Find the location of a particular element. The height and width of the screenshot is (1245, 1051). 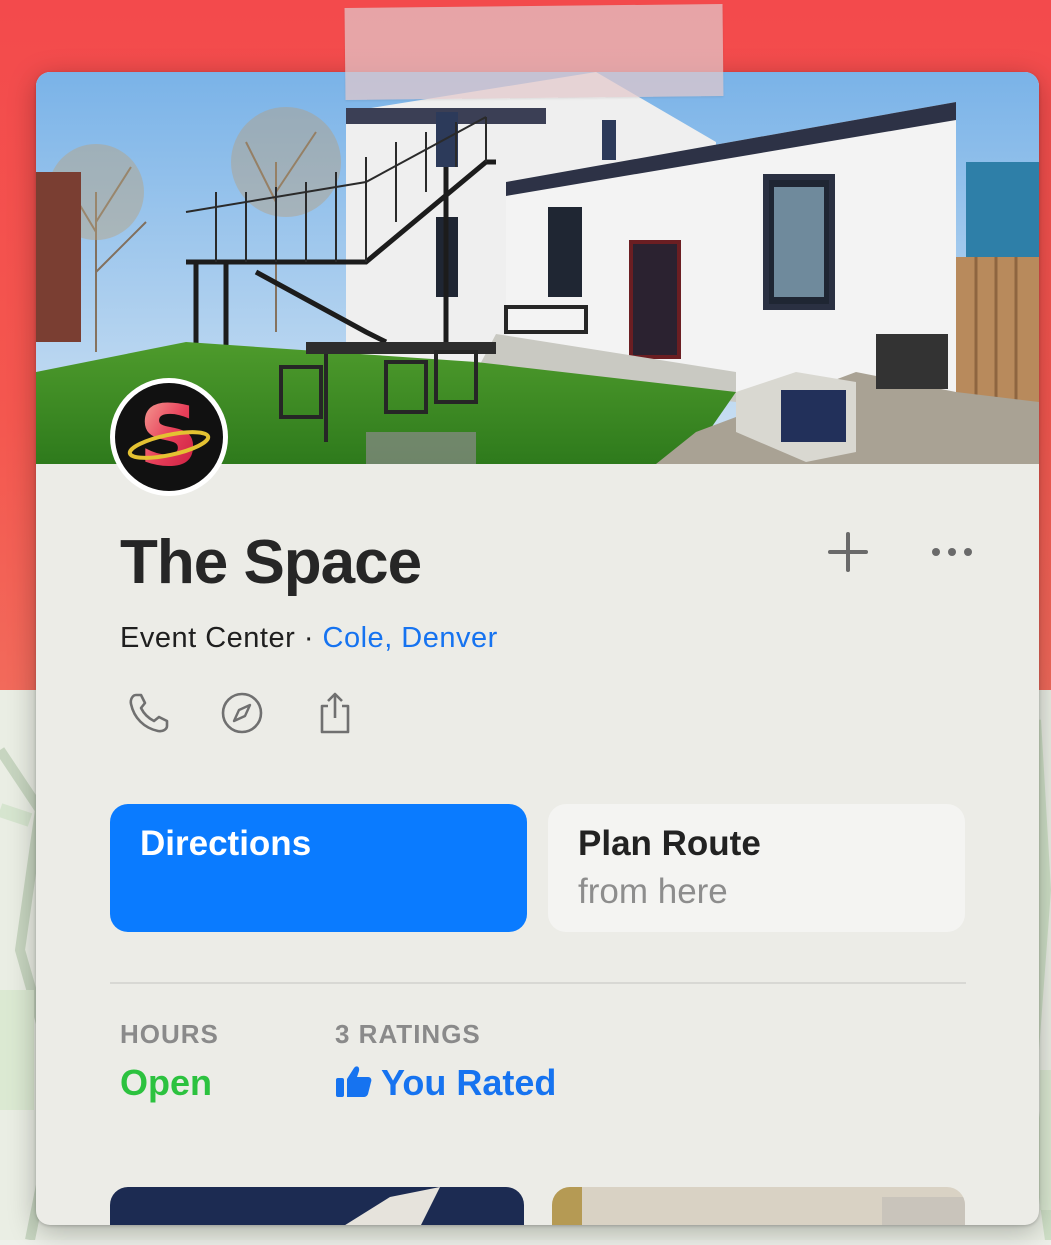

plan-route-sublabel: from here is located at coordinates (653, 891).